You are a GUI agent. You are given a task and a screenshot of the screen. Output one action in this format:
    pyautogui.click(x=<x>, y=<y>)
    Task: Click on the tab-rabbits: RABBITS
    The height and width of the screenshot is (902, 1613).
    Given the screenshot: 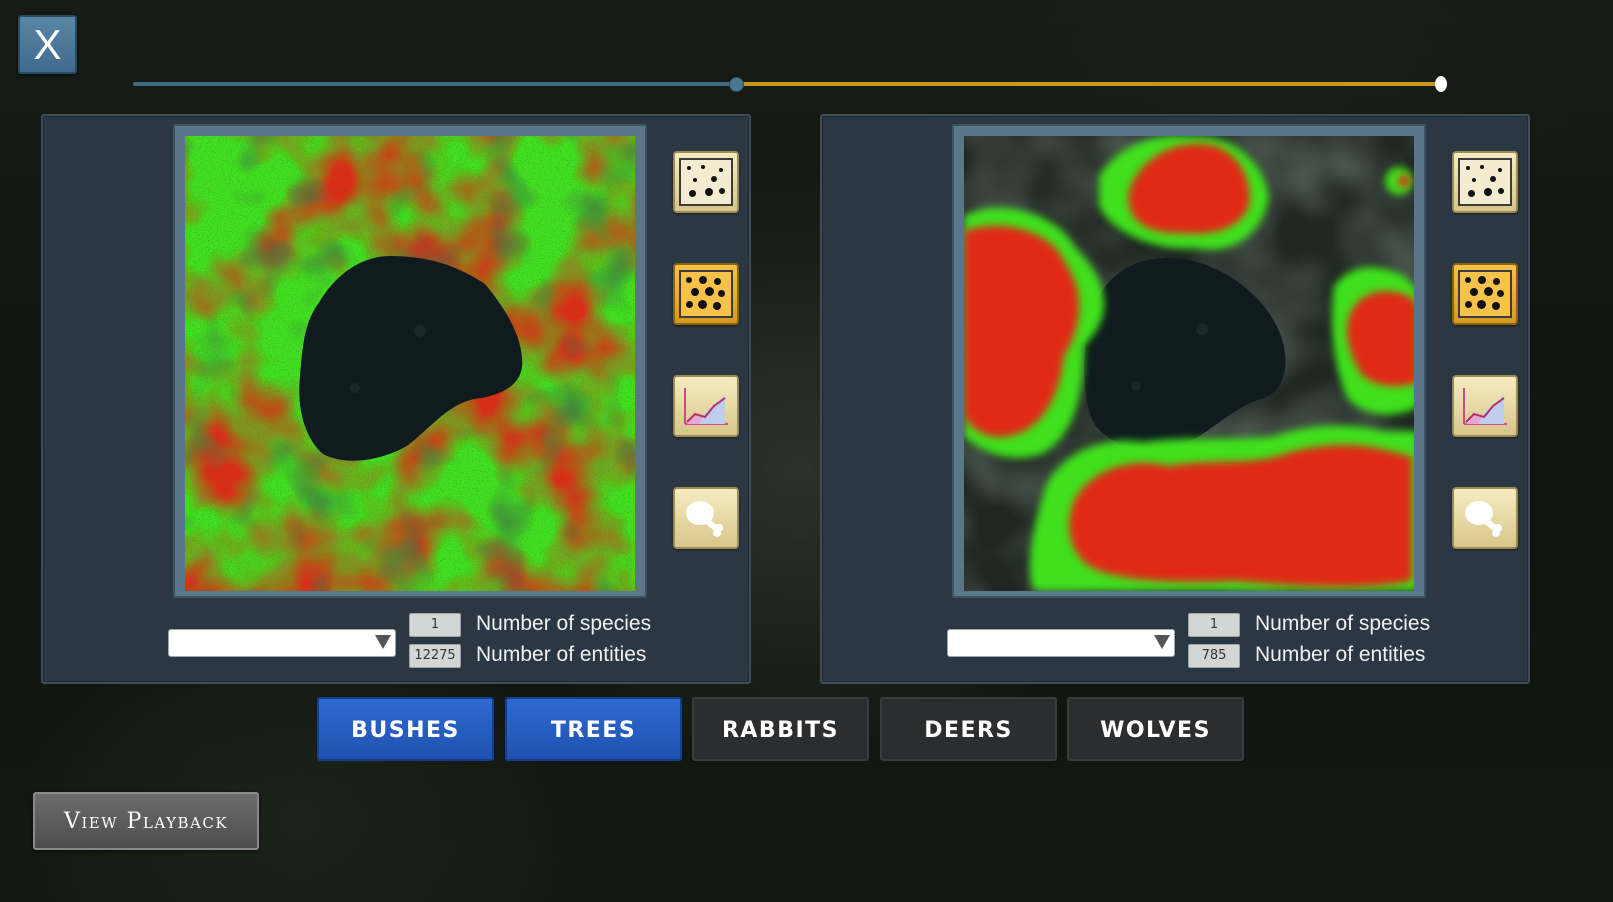 What is the action you would take?
    pyautogui.click(x=780, y=729)
    